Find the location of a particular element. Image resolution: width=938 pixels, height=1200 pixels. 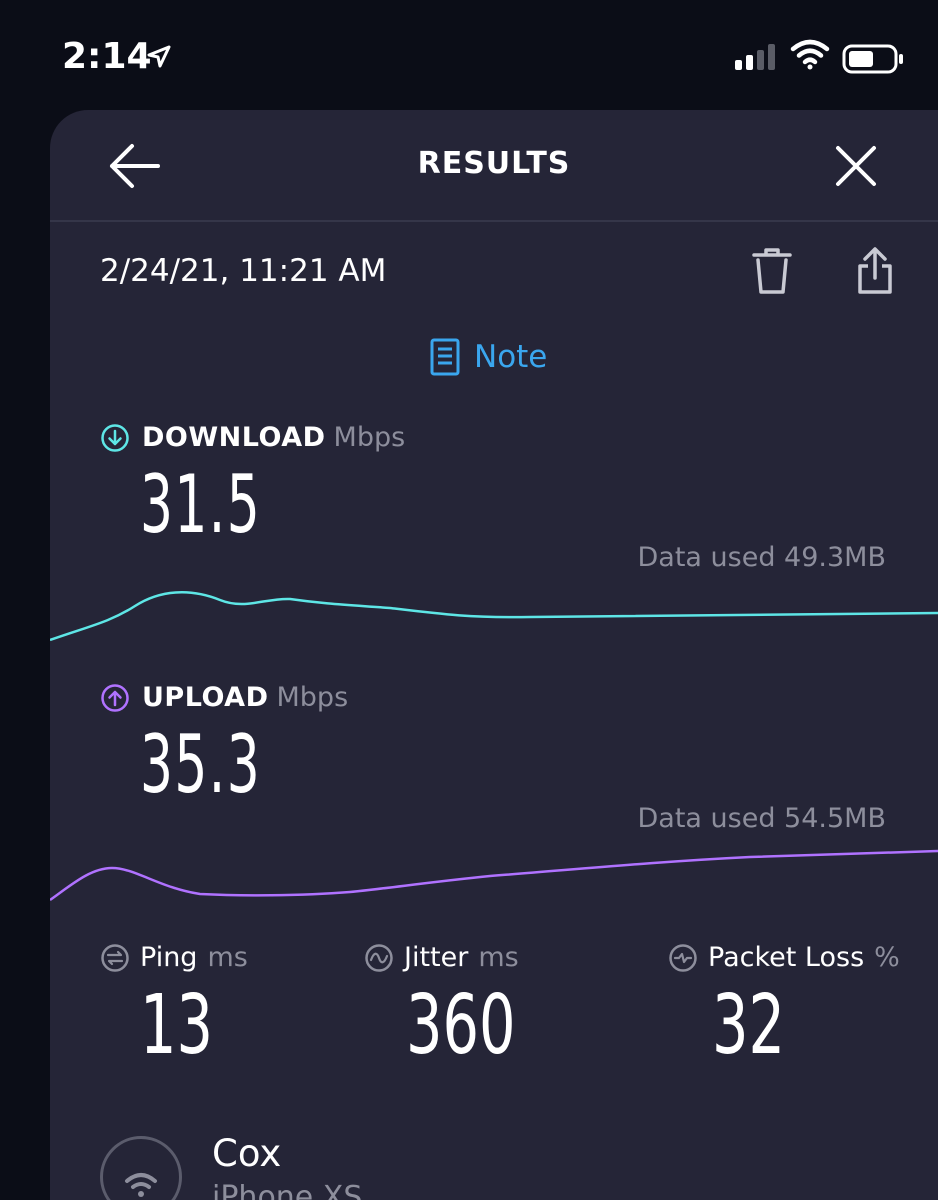

note-button: Note is located at coordinates (488, 357).